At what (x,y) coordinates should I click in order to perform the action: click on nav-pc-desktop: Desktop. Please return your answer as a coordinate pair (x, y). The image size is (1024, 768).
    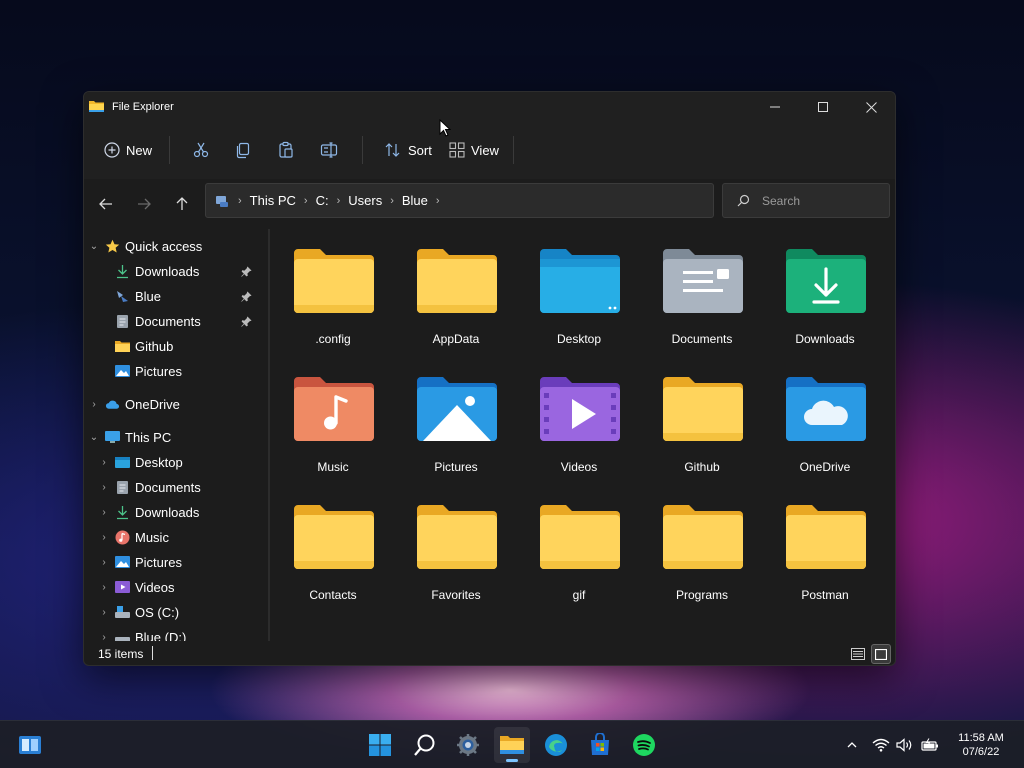
    Looking at the image, I should click on (190, 462).